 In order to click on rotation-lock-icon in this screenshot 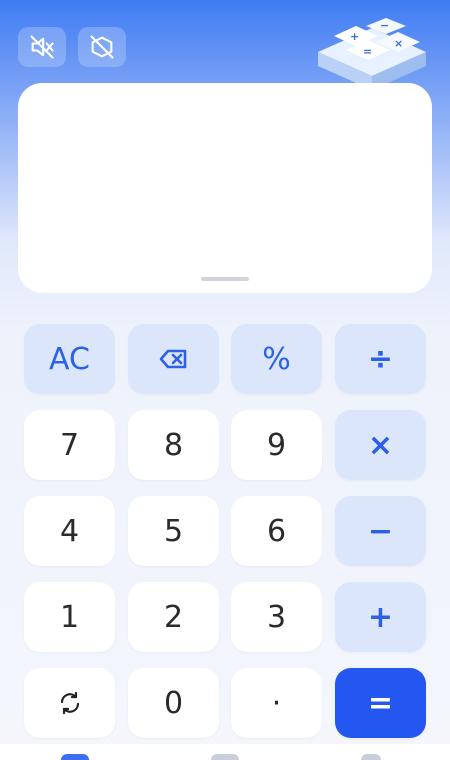, I will do `click(102, 47)`.